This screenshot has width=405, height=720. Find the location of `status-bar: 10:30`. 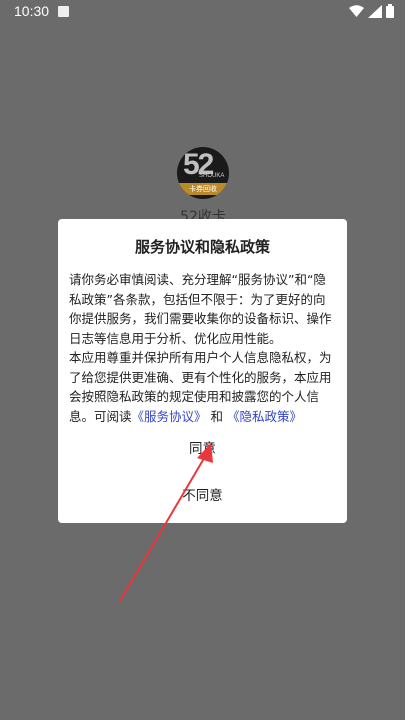

status-bar: 10:30 is located at coordinates (202, 12).